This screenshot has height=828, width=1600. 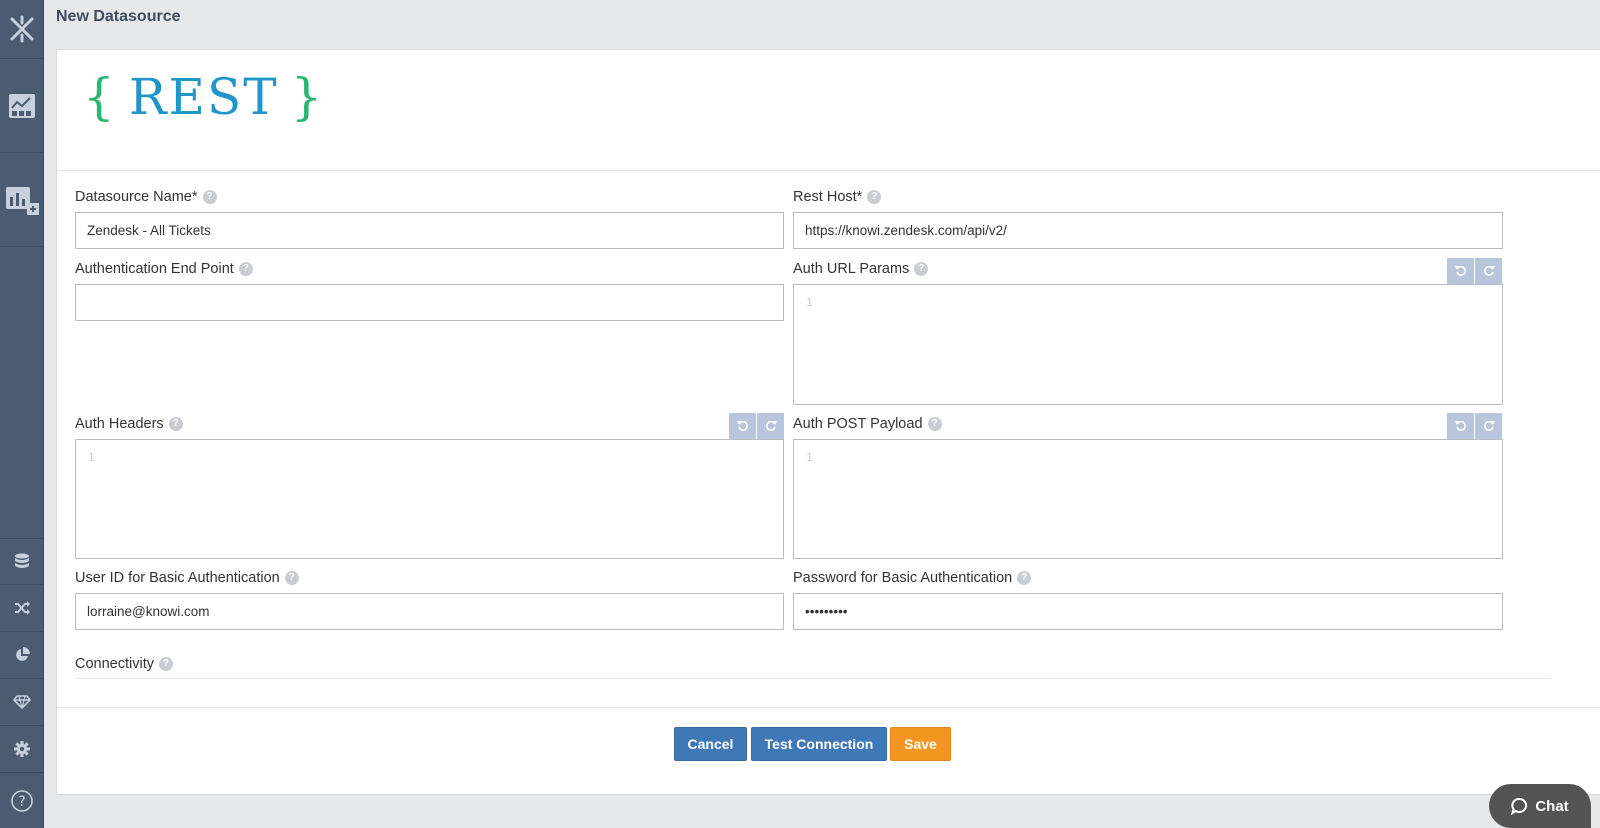 I want to click on user-id-input: lorraine@knowi.com, so click(x=429, y=611).